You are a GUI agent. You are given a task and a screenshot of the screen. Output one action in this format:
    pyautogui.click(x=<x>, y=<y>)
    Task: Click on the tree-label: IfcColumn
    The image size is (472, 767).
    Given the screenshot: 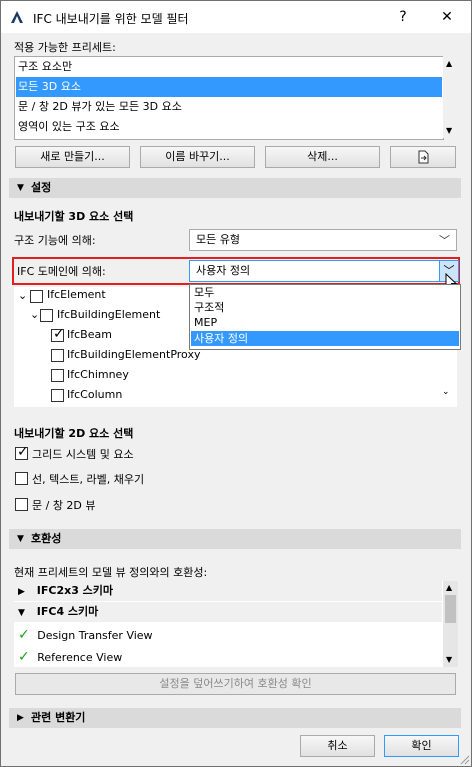 What is the action you would take?
    pyautogui.click(x=95, y=394)
    